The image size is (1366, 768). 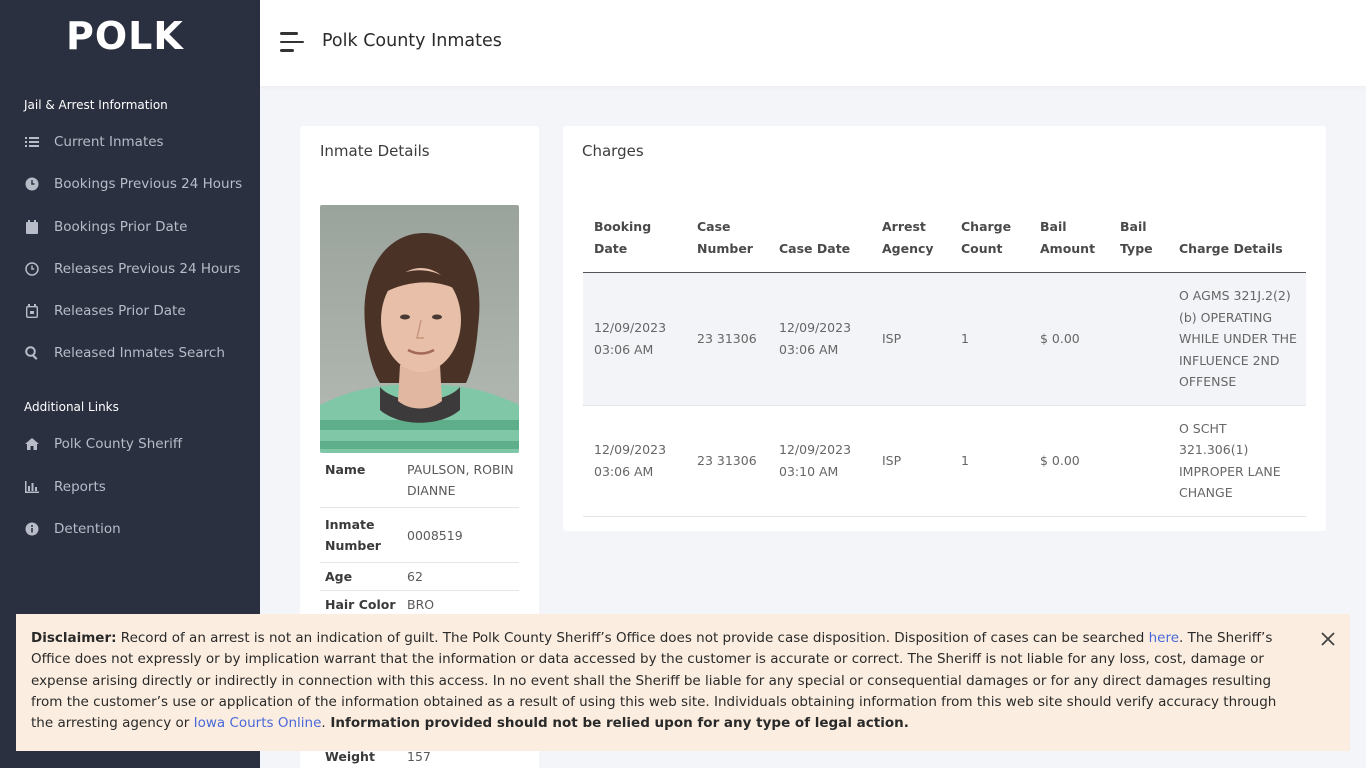 What do you see at coordinates (32, 487) in the screenshot?
I see `bar-chart-icon` at bounding box center [32, 487].